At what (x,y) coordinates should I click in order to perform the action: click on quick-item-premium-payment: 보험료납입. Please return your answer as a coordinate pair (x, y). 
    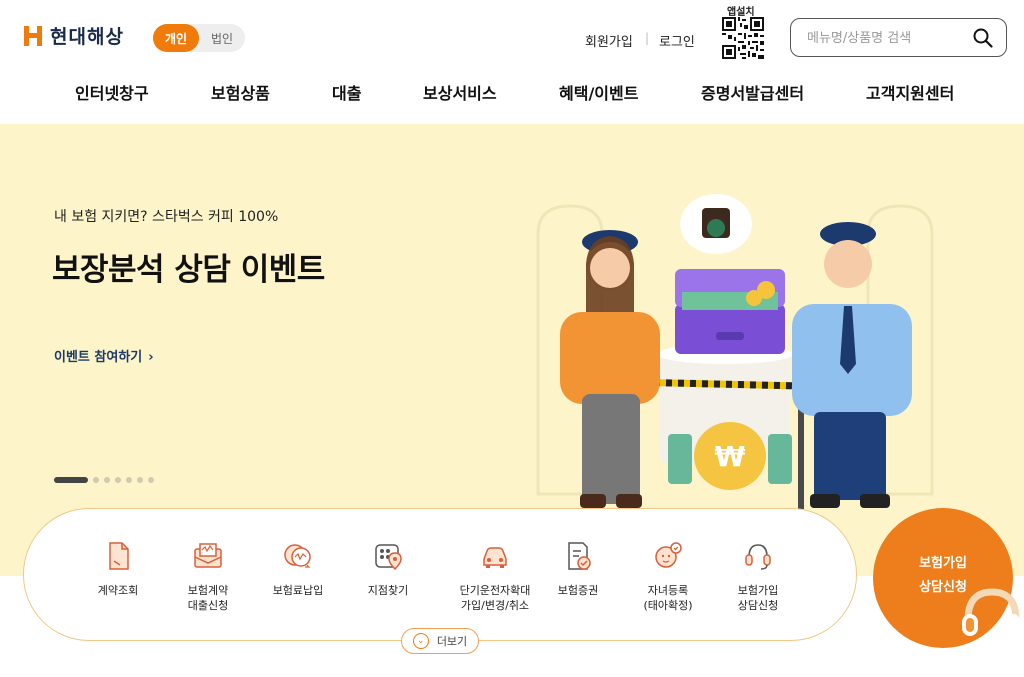
    Looking at the image, I should click on (298, 568).